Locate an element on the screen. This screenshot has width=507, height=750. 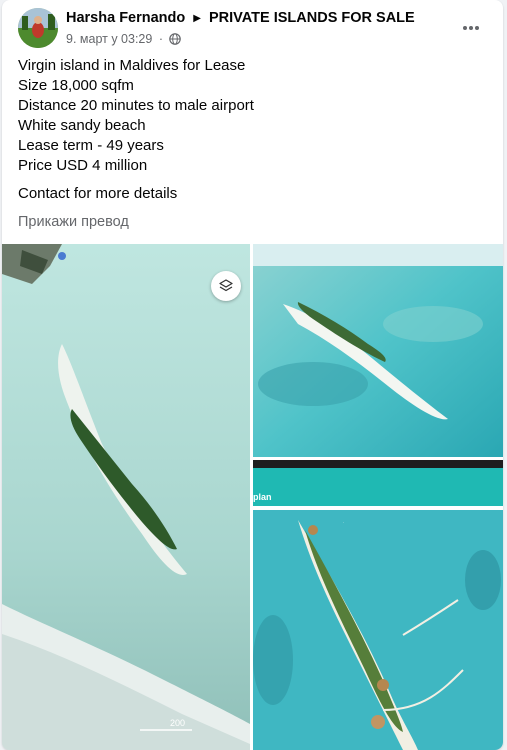
more-horizontal-icon is located at coordinates (471, 28).